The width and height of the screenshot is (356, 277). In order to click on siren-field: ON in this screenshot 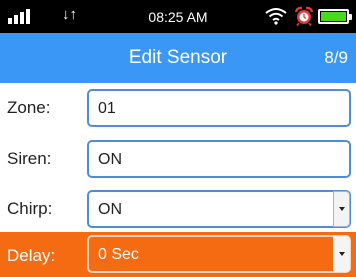, I will do `click(219, 159)`.